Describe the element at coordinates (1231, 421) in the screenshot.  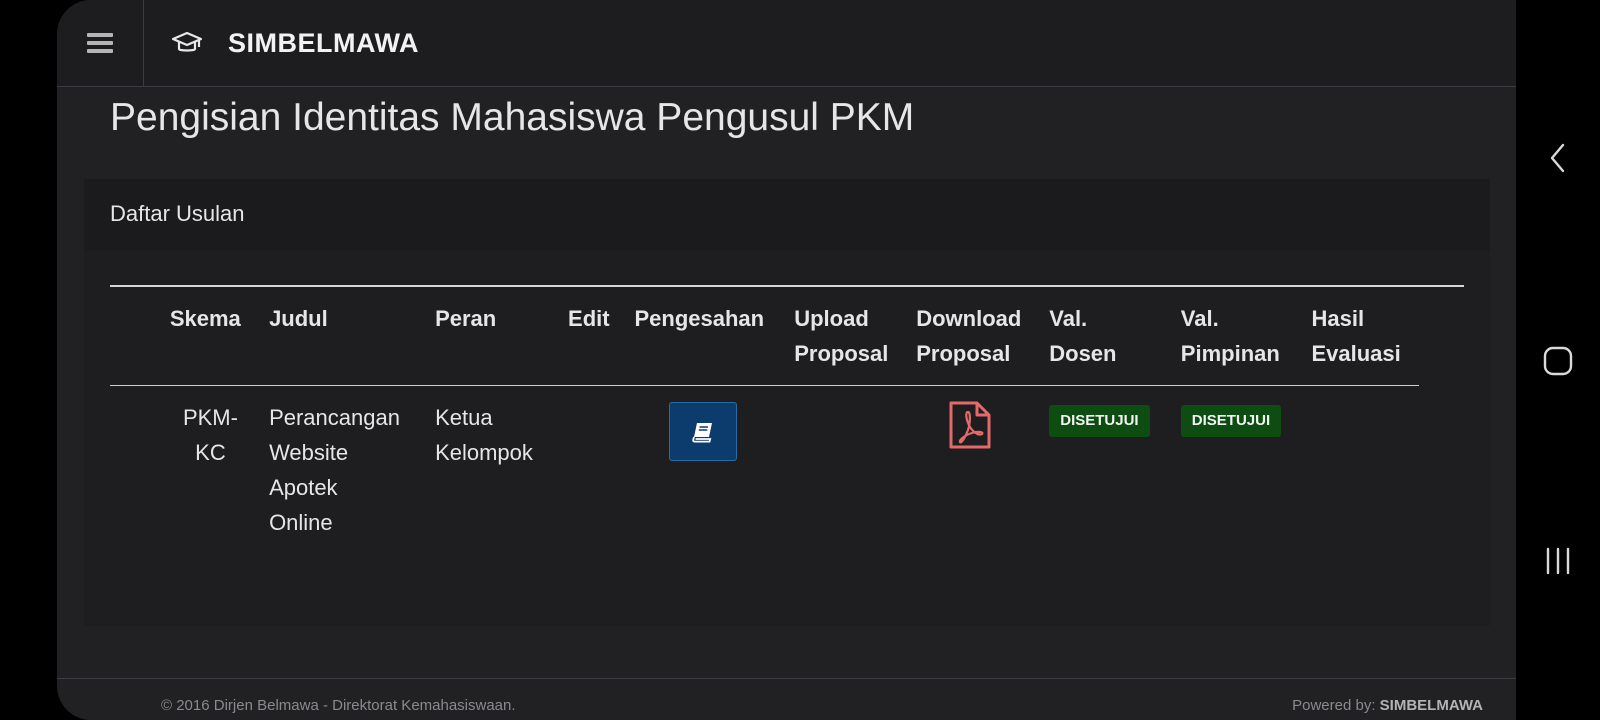
I see `status-badge-val-pimpinan: DISETUJUI` at that location.